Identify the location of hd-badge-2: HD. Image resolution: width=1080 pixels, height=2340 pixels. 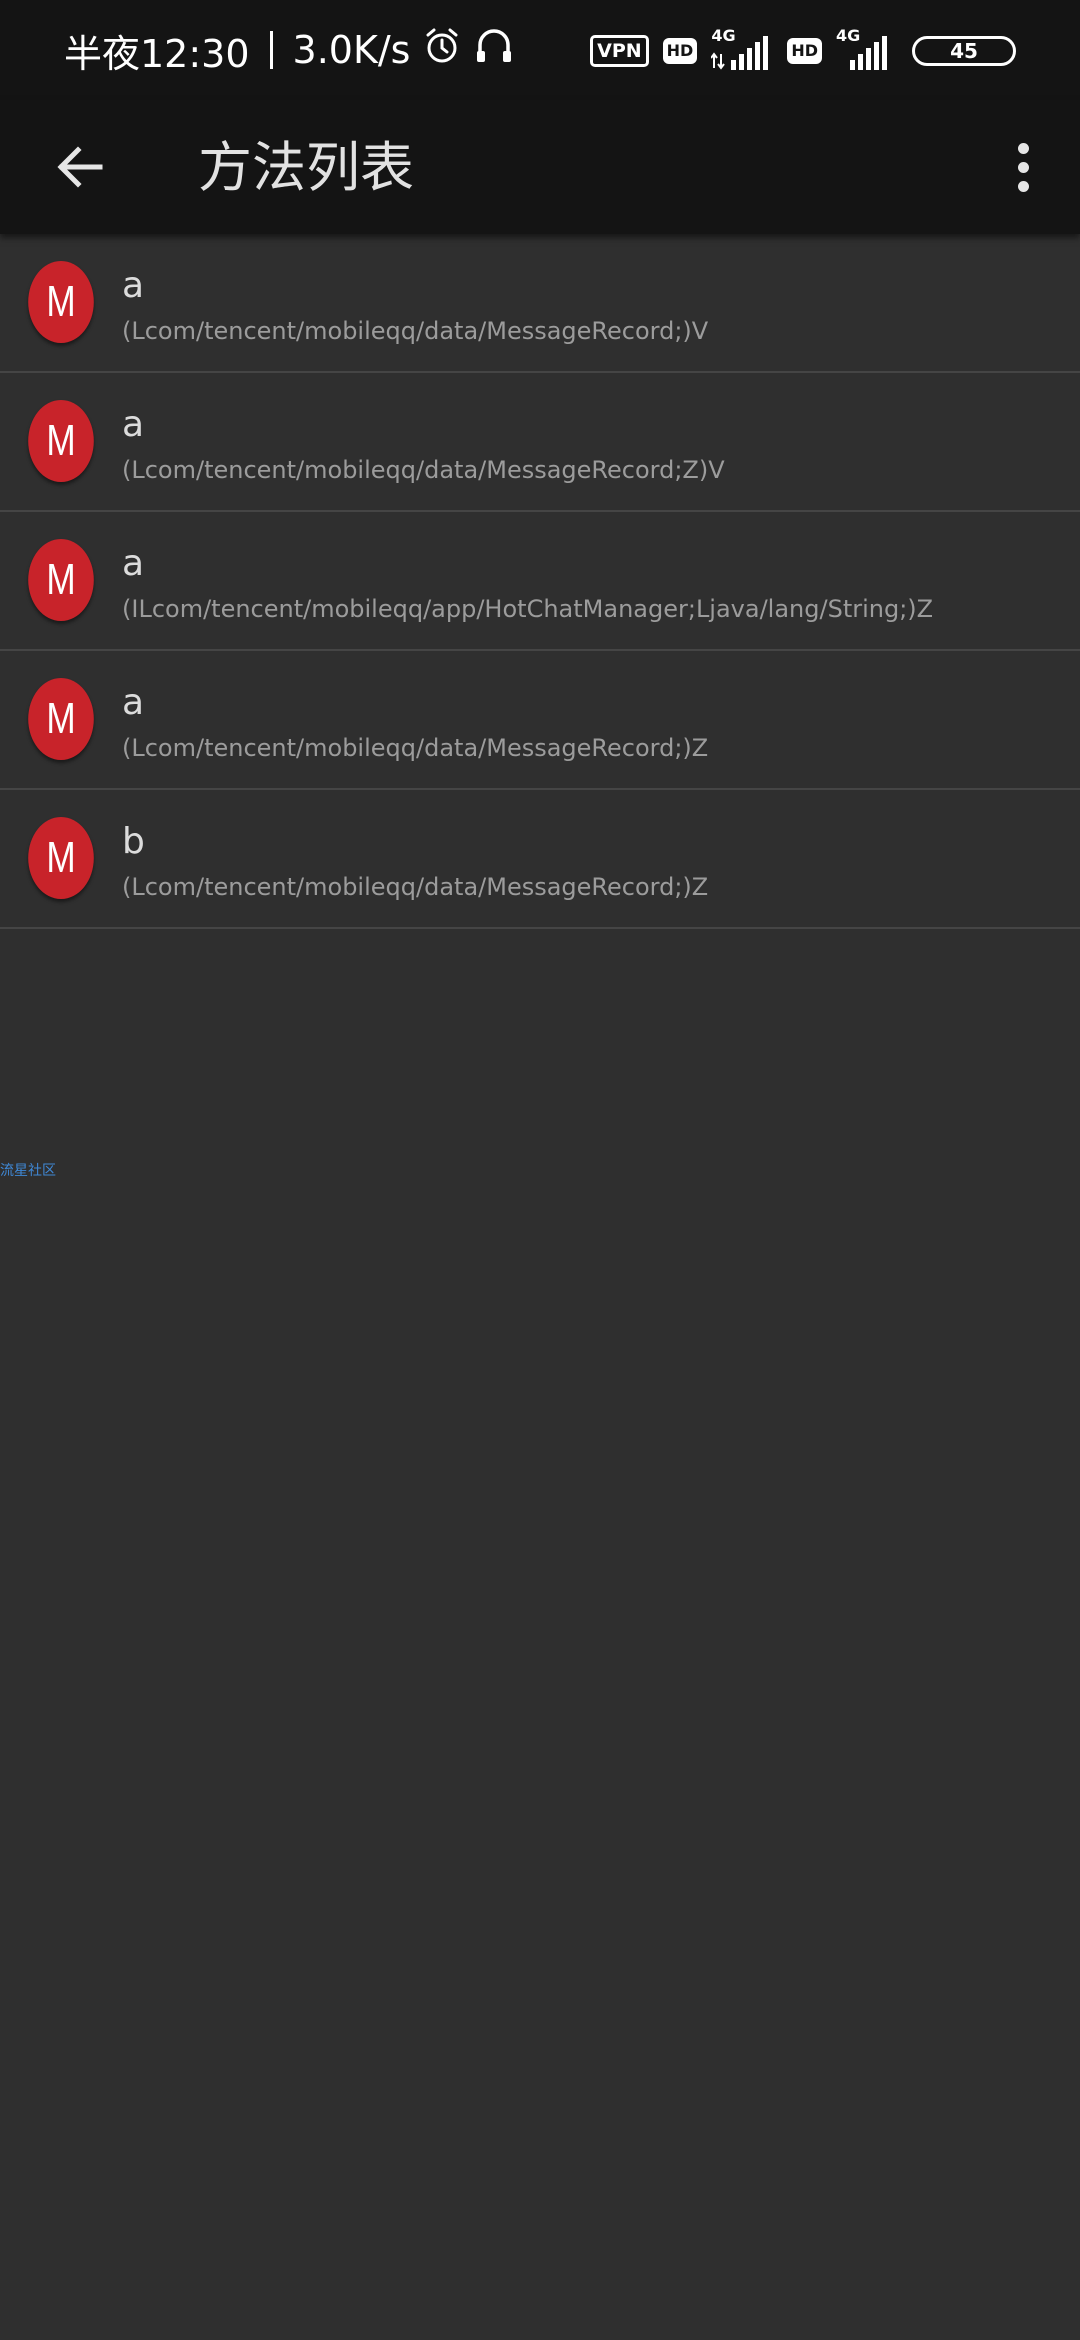
(804, 51).